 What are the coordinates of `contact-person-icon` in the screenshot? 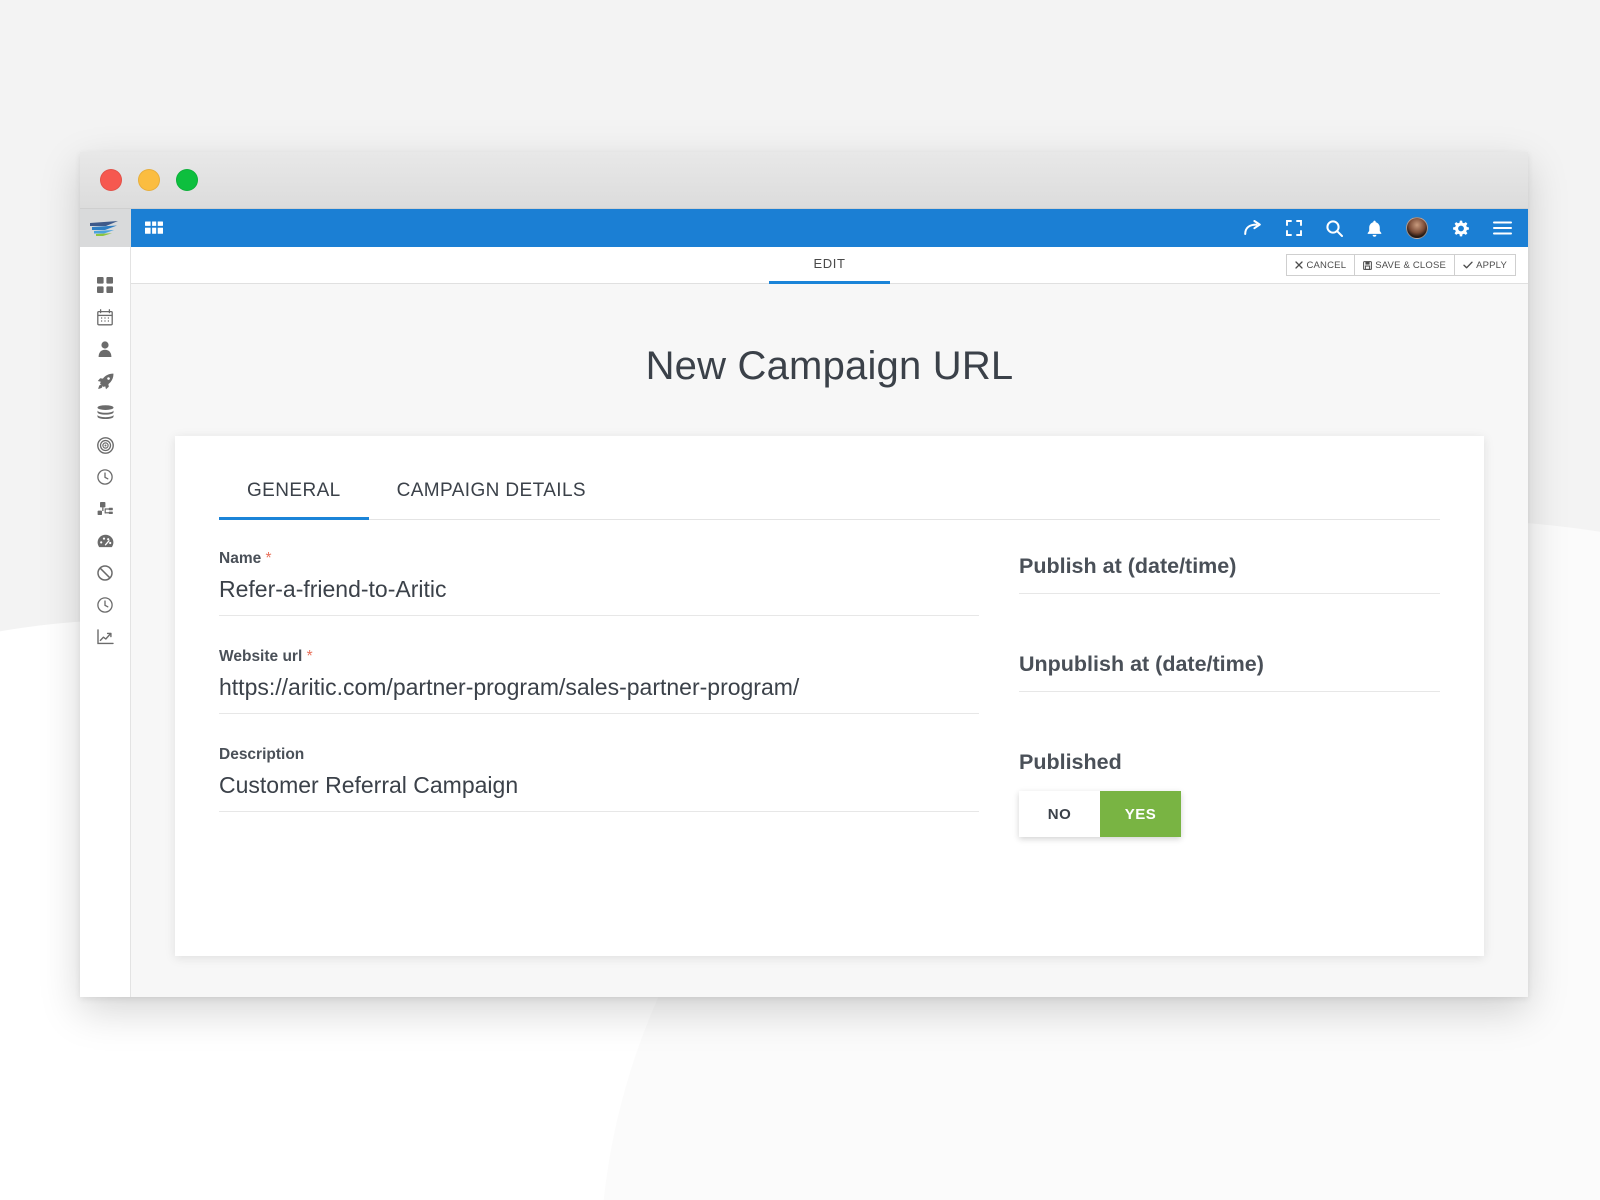 It's located at (105, 349).